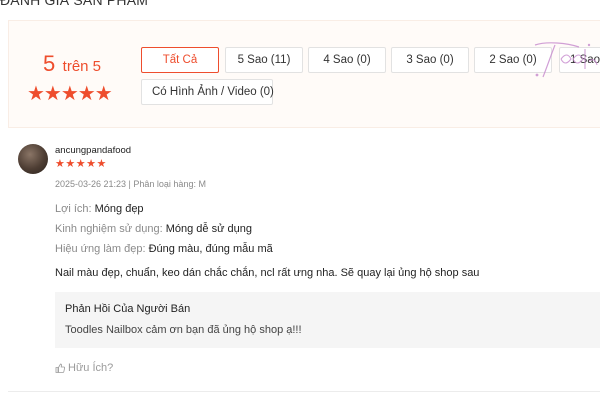  I want to click on attribute-value: Móng dễ sử dụng, so click(208, 229).